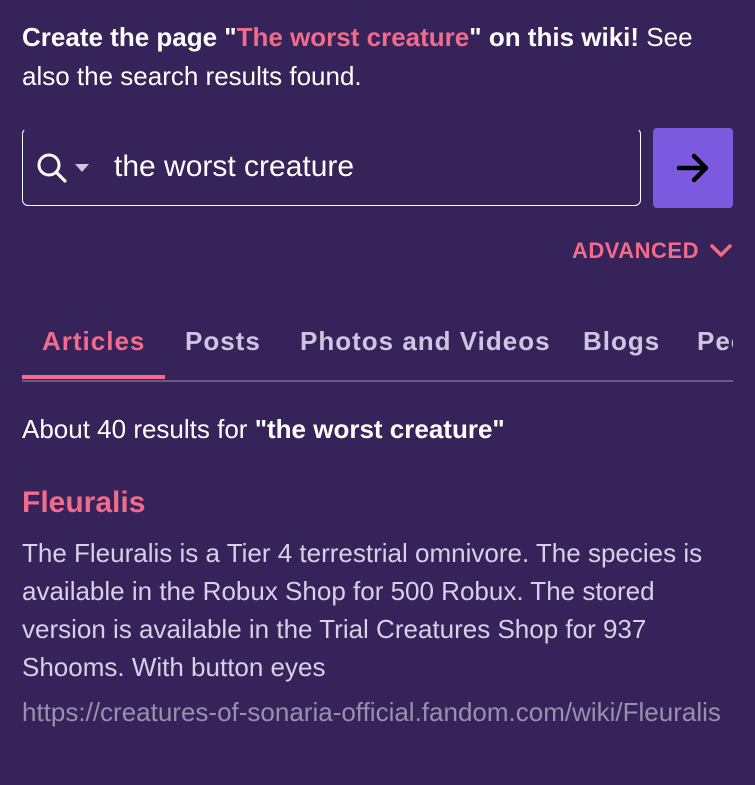  What do you see at coordinates (82, 168) in the screenshot?
I see `caret-down-icon` at bounding box center [82, 168].